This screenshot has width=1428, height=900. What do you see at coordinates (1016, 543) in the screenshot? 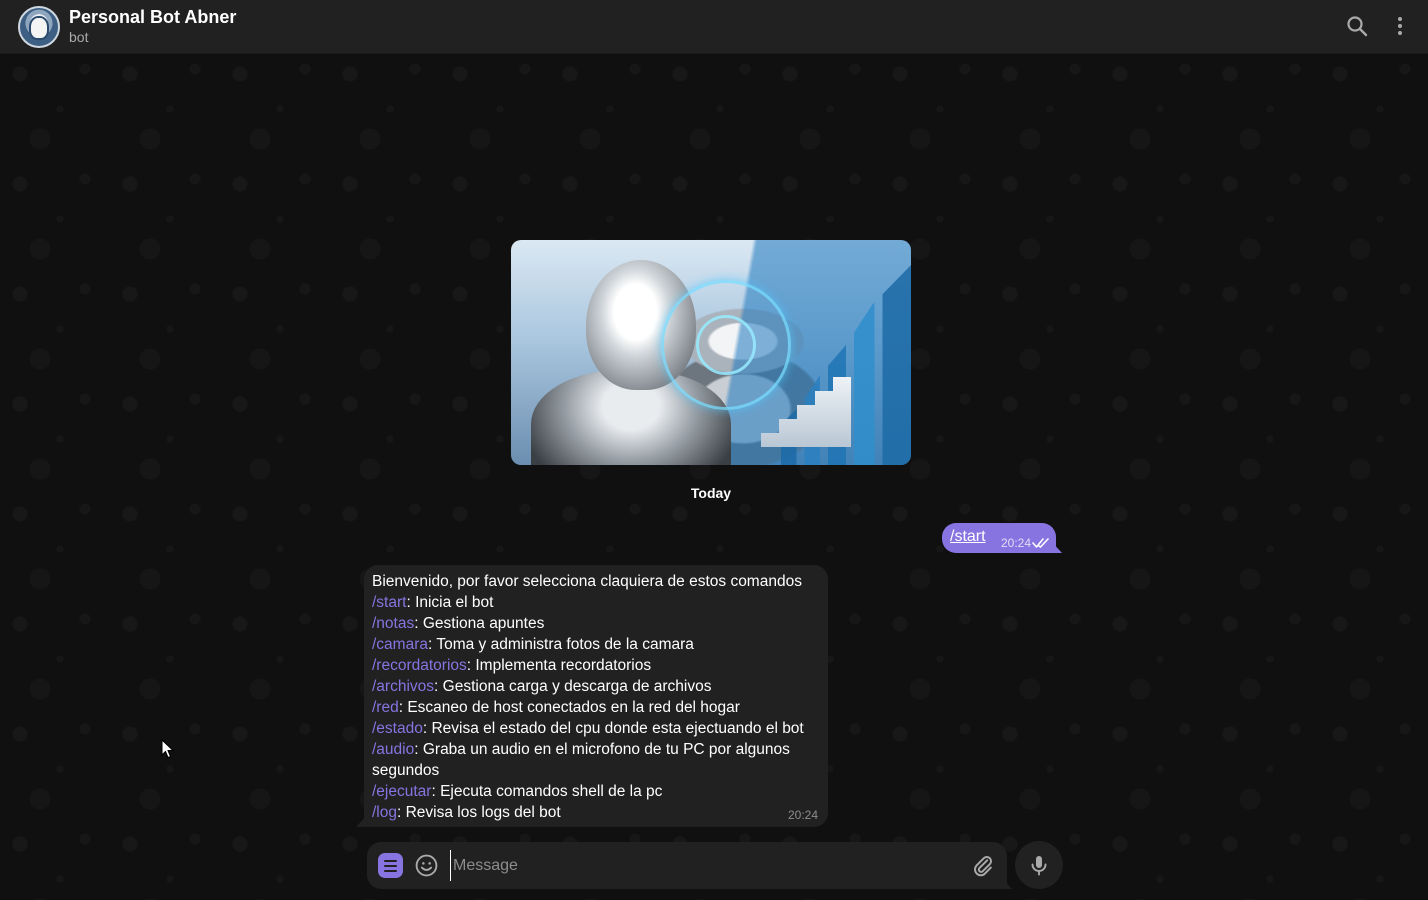
I see `outgoing-message-time: 20:24` at bounding box center [1016, 543].